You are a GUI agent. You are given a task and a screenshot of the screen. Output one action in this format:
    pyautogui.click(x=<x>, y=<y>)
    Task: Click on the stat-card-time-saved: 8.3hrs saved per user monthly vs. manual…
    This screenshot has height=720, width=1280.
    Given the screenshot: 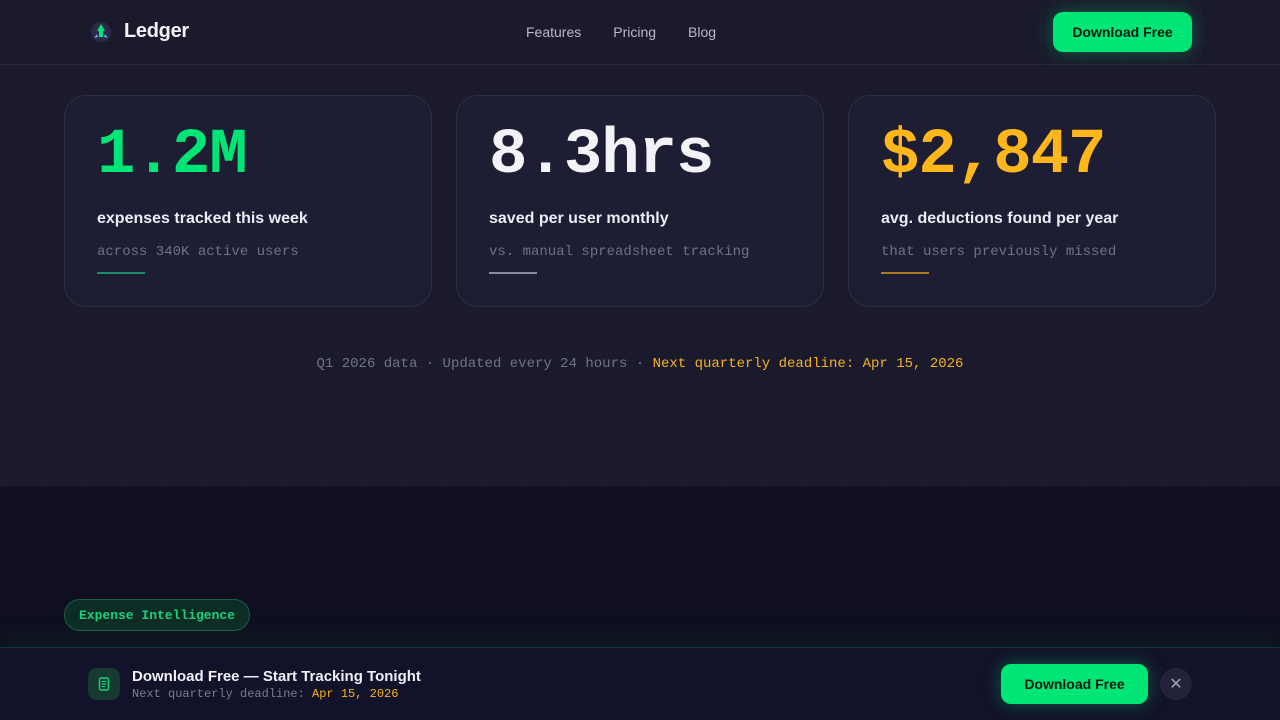 What is the action you would take?
    pyautogui.click(x=640, y=201)
    